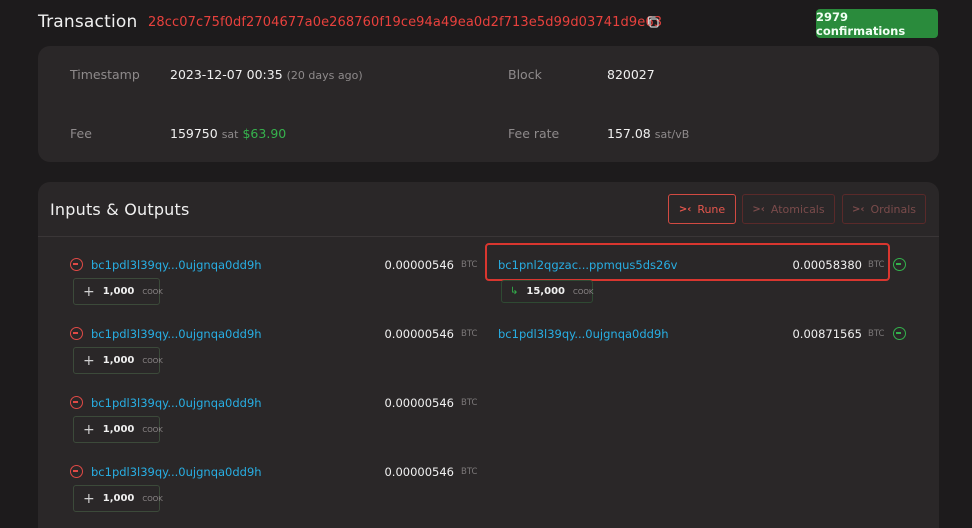 Image resolution: width=972 pixels, height=528 pixels. Describe the element at coordinates (587, 265) in the screenshot. I see `output-address: bc1pnl2qgzac...ppmqus5ds26v` at that location.